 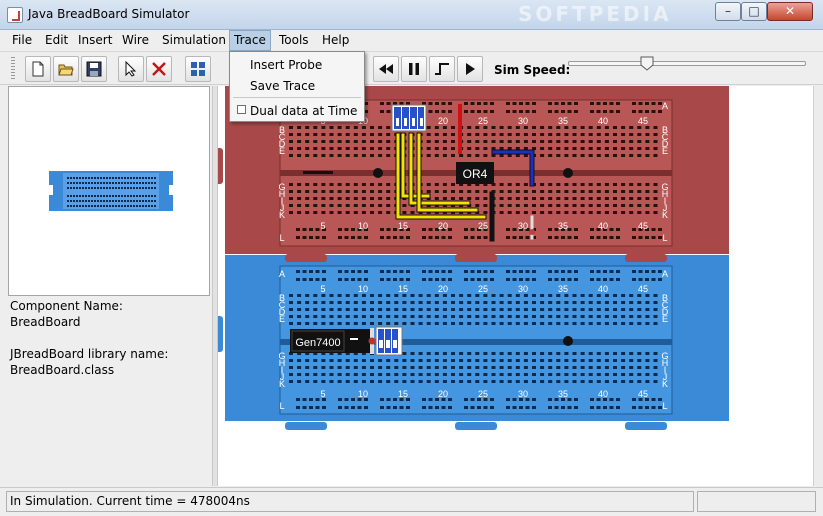 What do you see at coordinates (643, 121) in the screenshot?
I see `column-number-top: 45` at bounding box center [643, 121].